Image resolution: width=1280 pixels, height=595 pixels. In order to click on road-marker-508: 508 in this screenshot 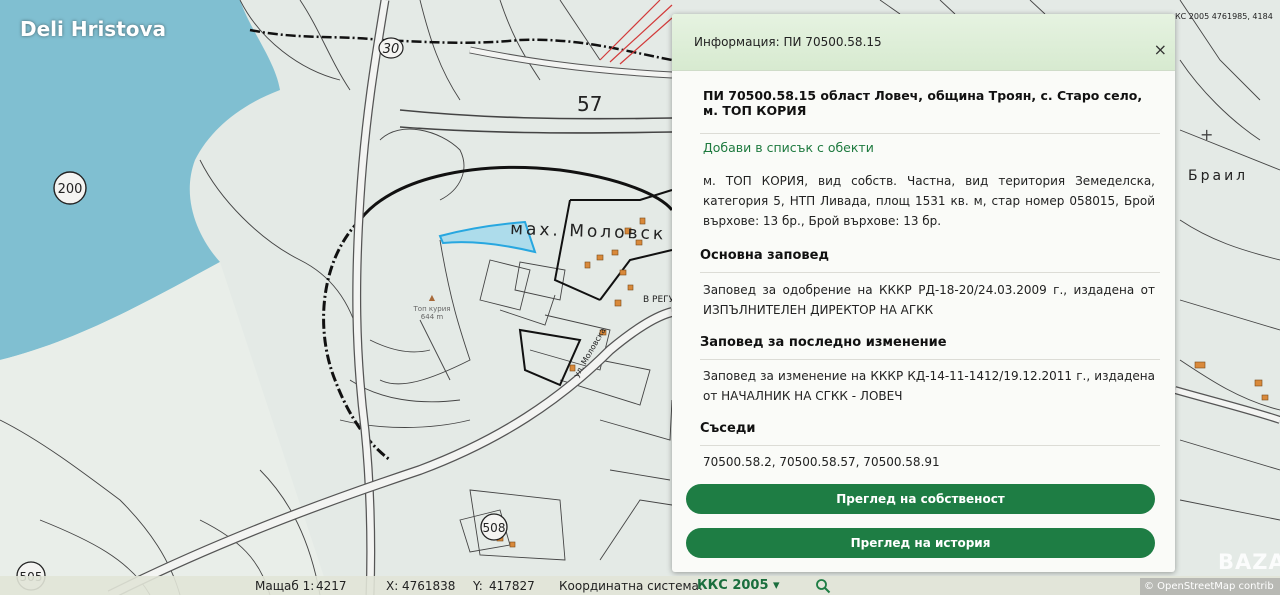, I will do `click(494, 528)`.